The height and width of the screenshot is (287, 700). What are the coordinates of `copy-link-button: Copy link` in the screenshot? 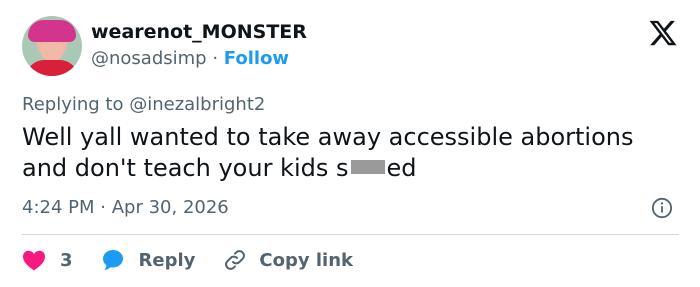 It's located at (288, 260).